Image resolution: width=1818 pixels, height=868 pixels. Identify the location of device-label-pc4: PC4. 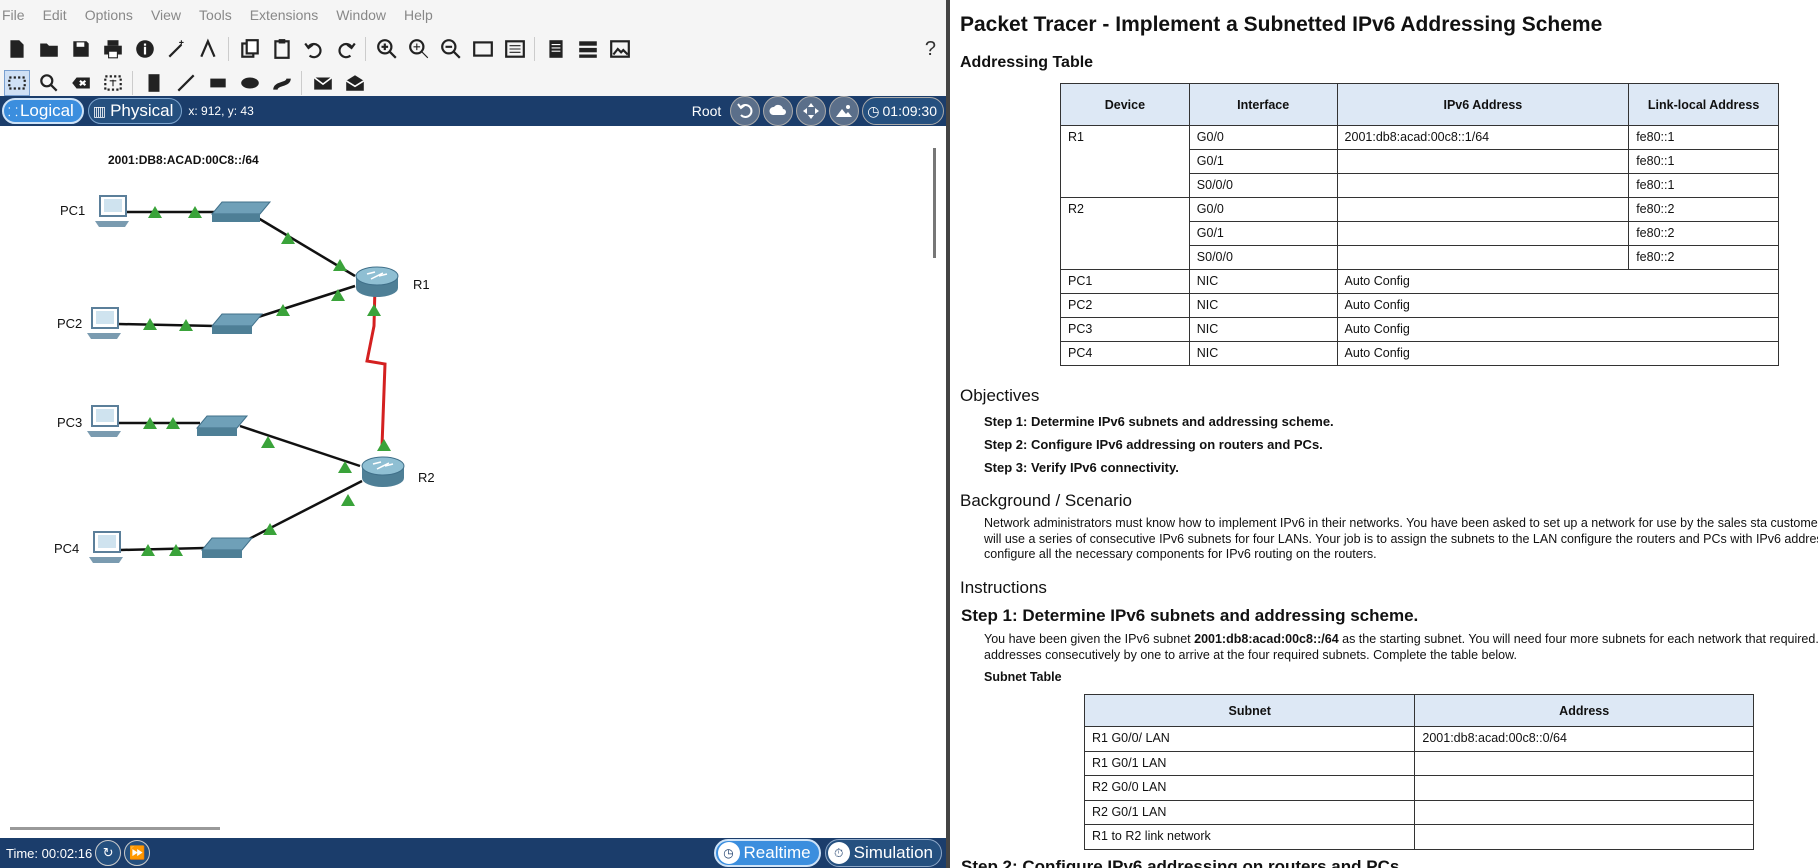
(67, 548).